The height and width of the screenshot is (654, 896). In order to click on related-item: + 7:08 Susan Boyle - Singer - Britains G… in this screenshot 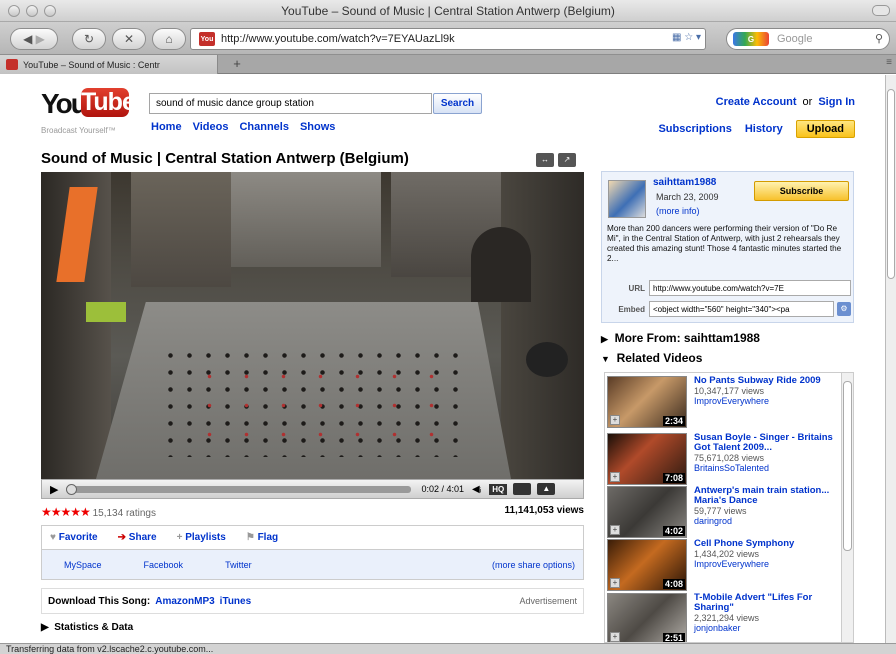, I will do `click(727, 460)`.